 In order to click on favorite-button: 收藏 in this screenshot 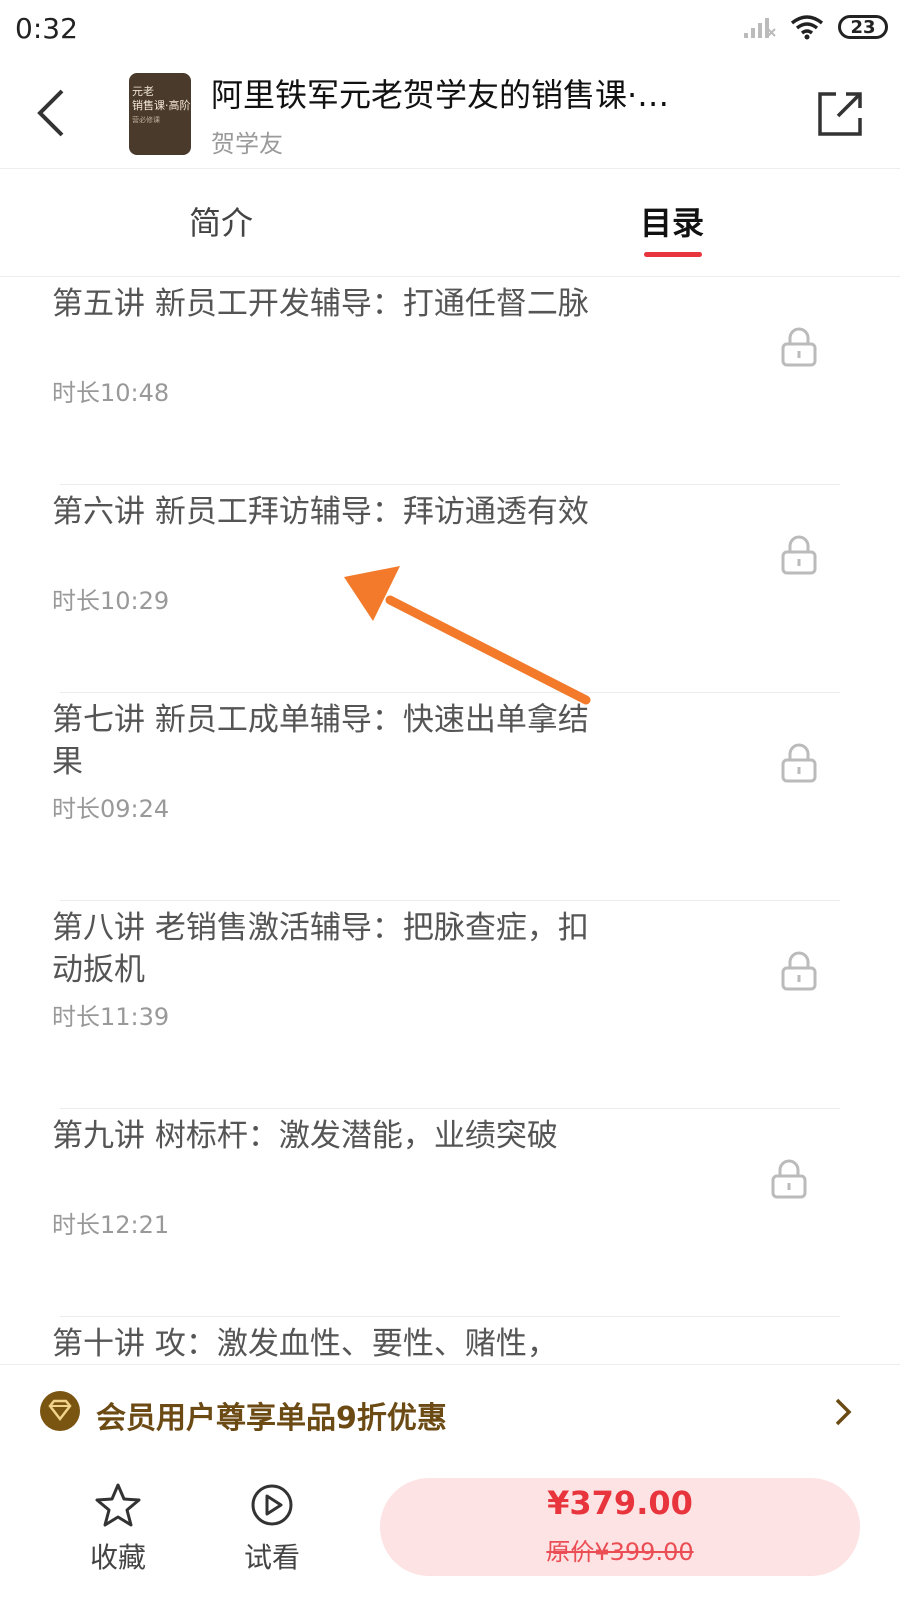, I will do `click(118, 1529)`.